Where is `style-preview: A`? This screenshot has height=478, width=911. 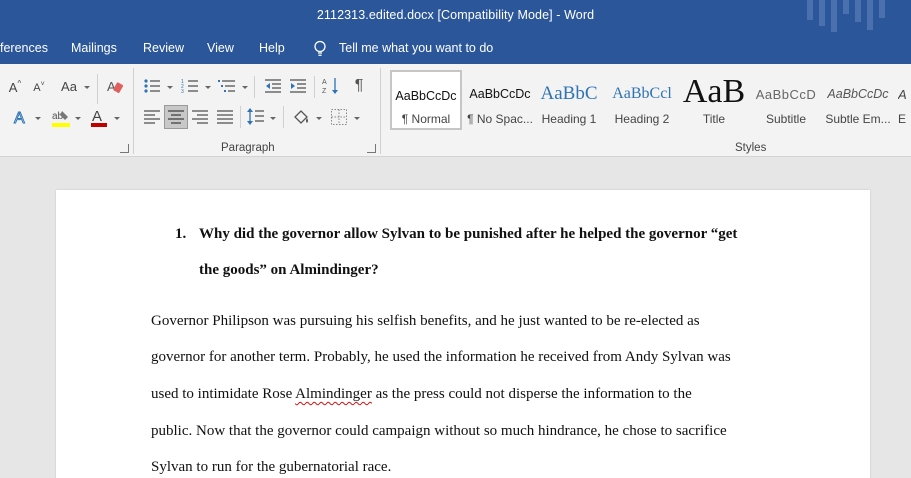 style-preview: A is located at coordinates (902, 94).